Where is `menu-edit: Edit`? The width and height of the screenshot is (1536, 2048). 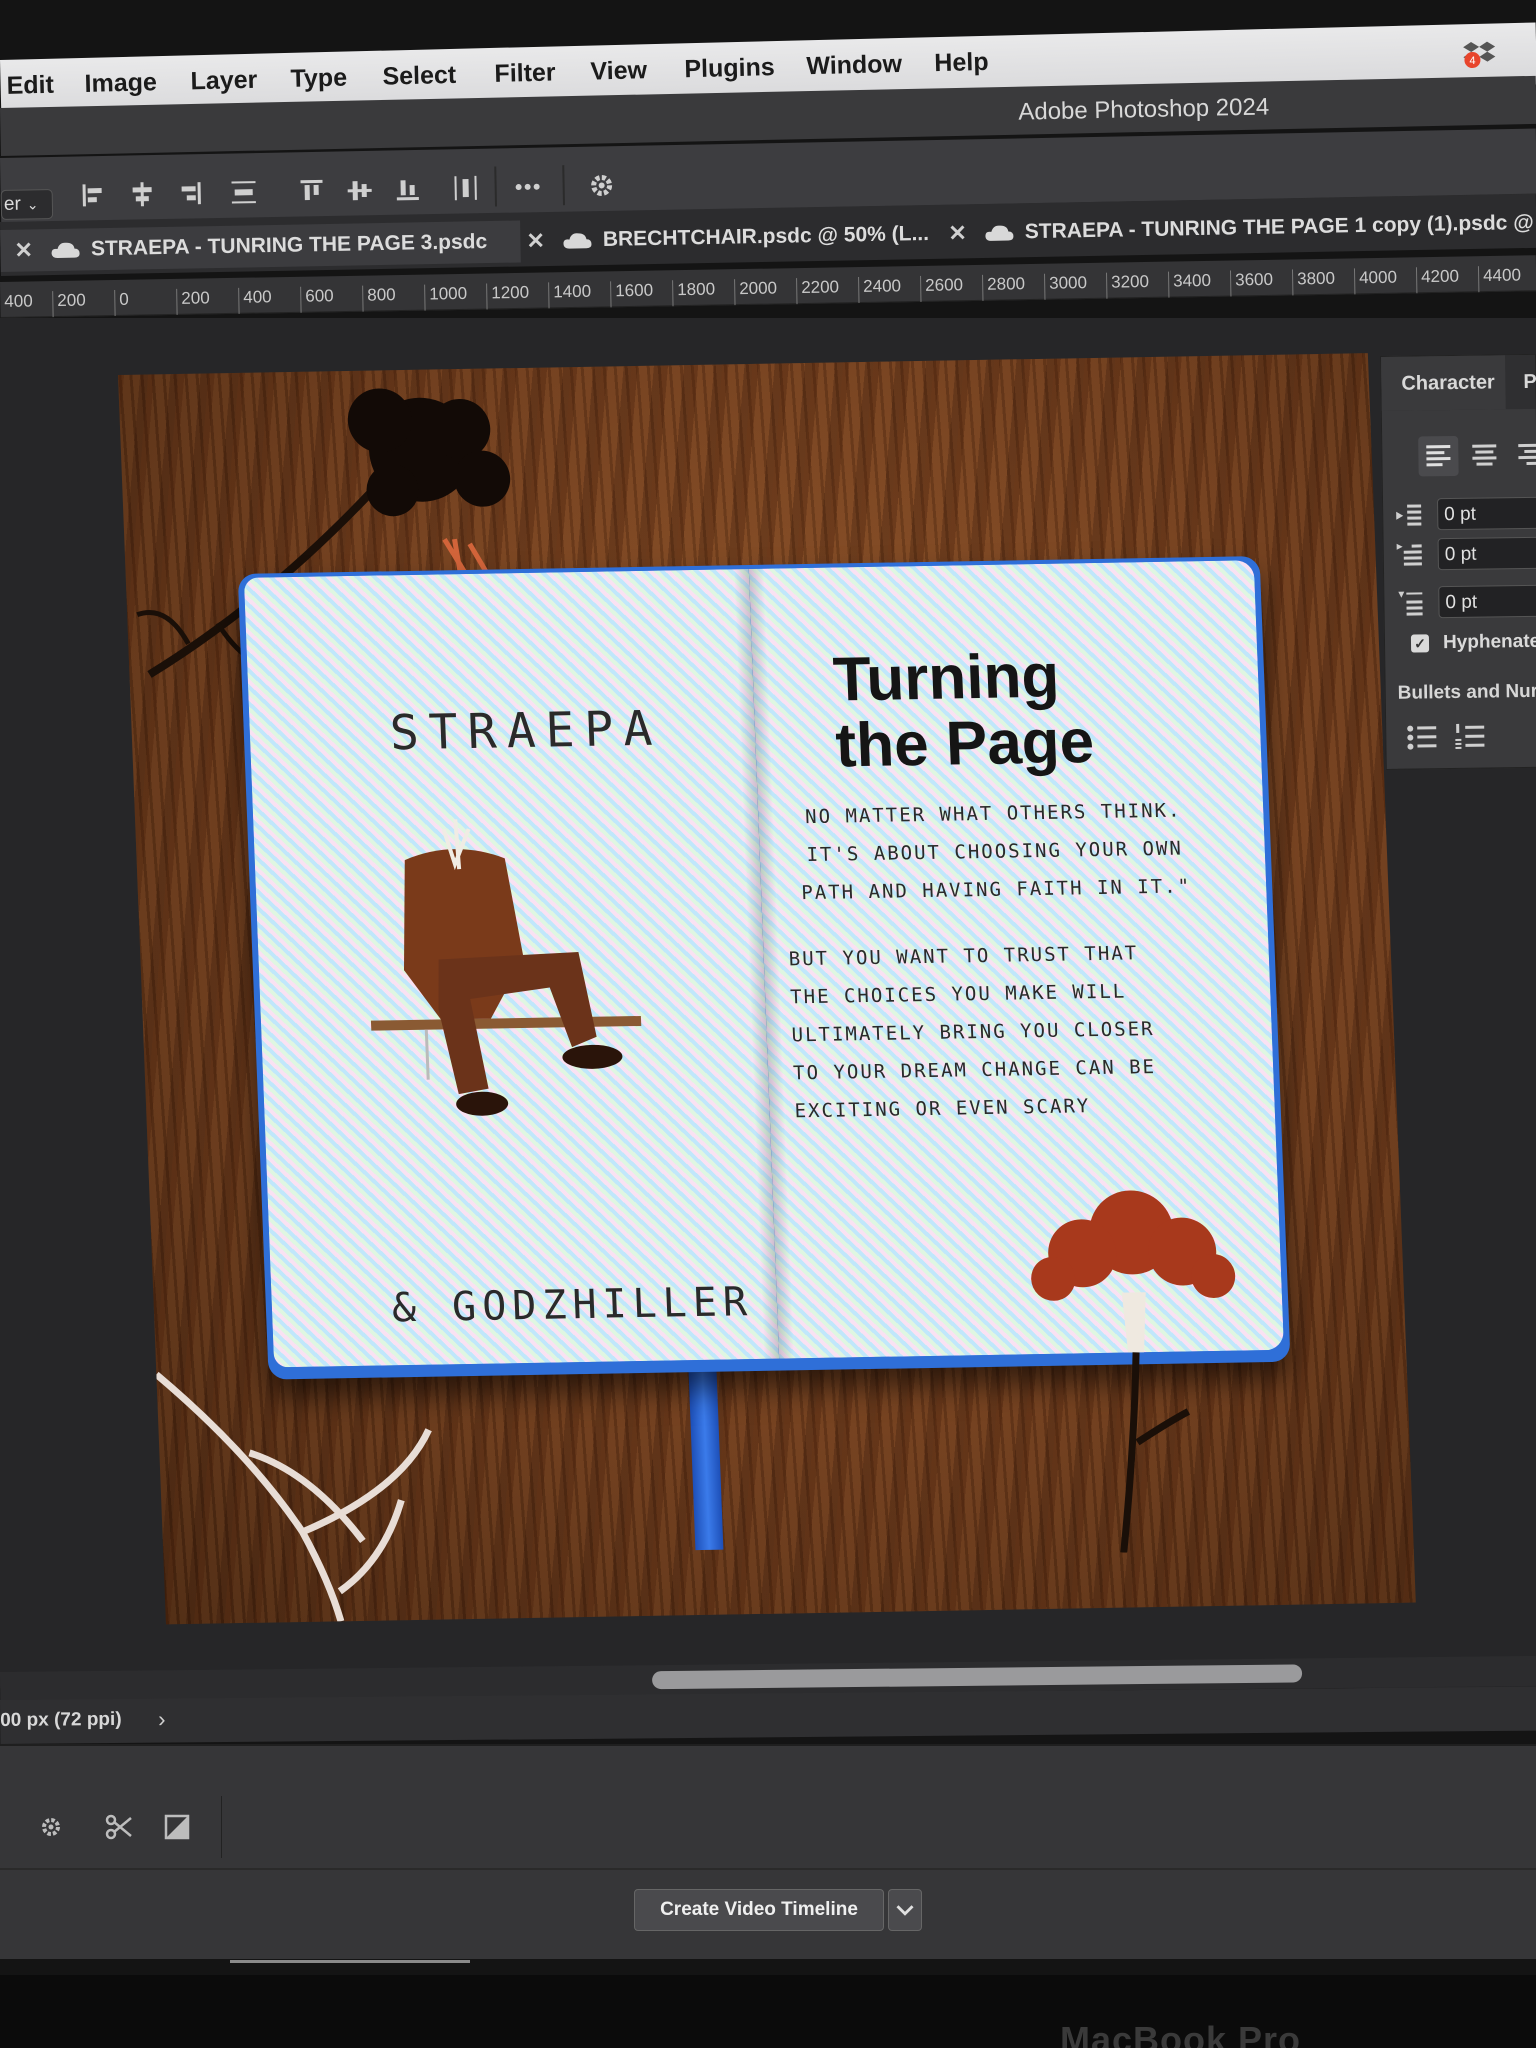
menu-edit: Edit is located at coordinates (30, 86).